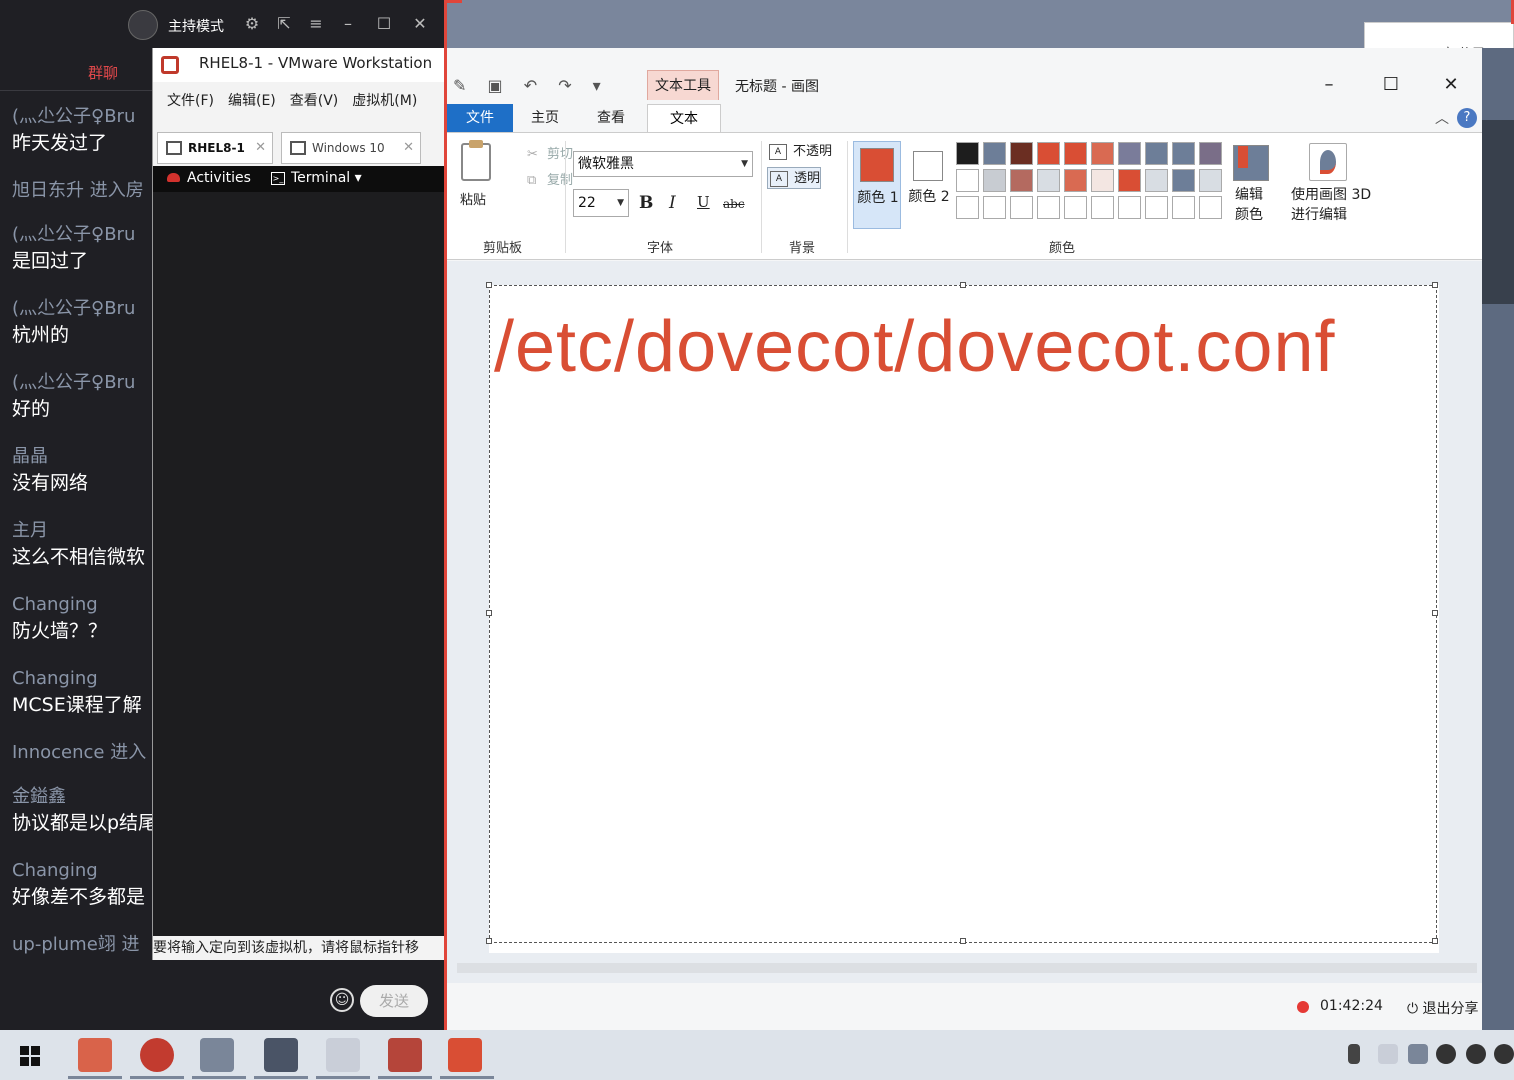 Image resolution: width=1514 pixels, height=1080 pixels. Describe the element at coordinates (1354, 1054) in the screenshot. I see `microphone-icon` at that location.